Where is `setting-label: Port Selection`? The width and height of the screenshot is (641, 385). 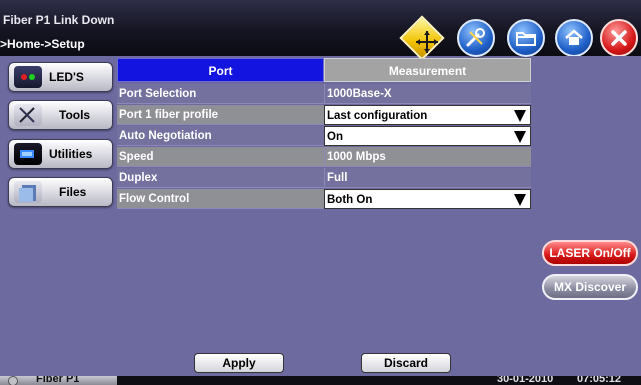
setting-label: Port Selection is located at coordinates (220, 94).